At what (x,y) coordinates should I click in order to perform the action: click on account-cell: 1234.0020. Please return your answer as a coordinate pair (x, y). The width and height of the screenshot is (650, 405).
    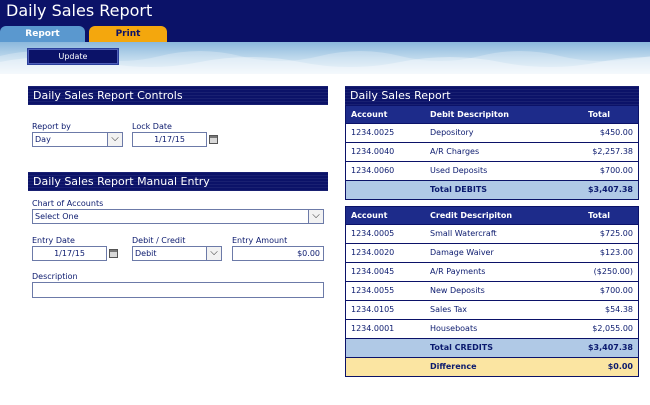
    Looking at the image, I should click on (373, 252).